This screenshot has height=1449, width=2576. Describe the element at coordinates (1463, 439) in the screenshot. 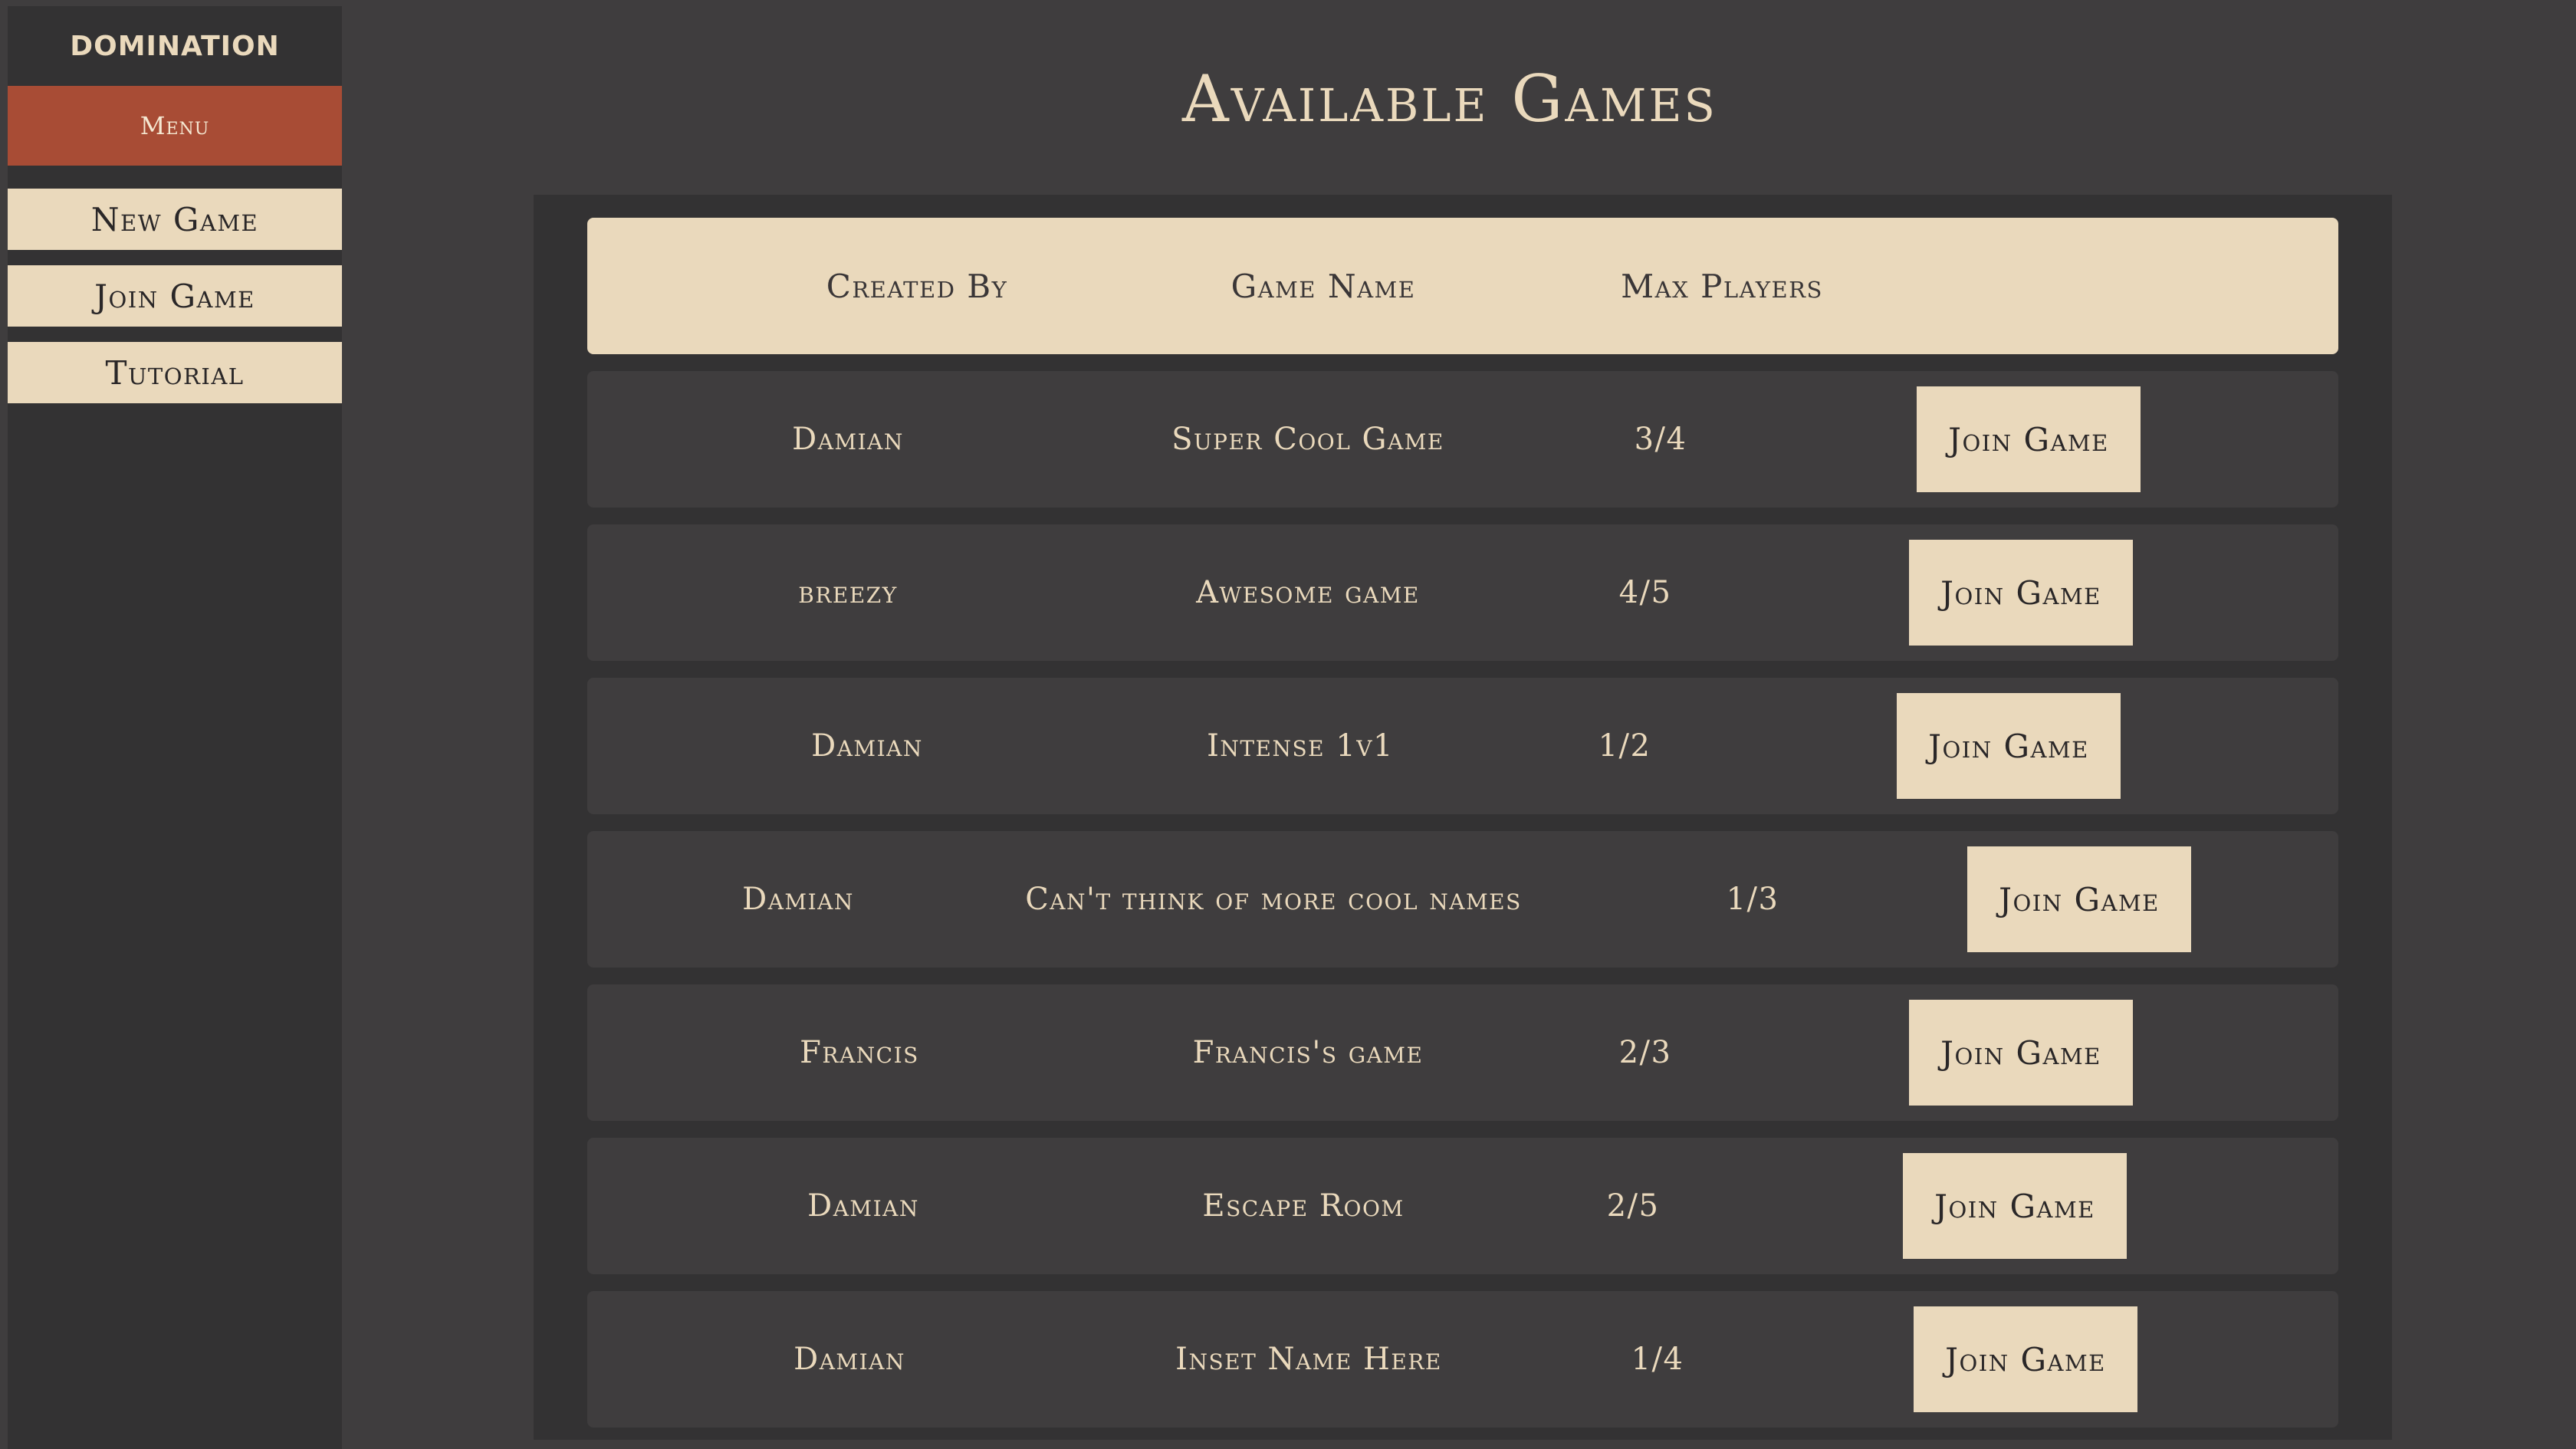

I see `table-row: Damian Super Cool Game 3/4 Join Game` at that location.